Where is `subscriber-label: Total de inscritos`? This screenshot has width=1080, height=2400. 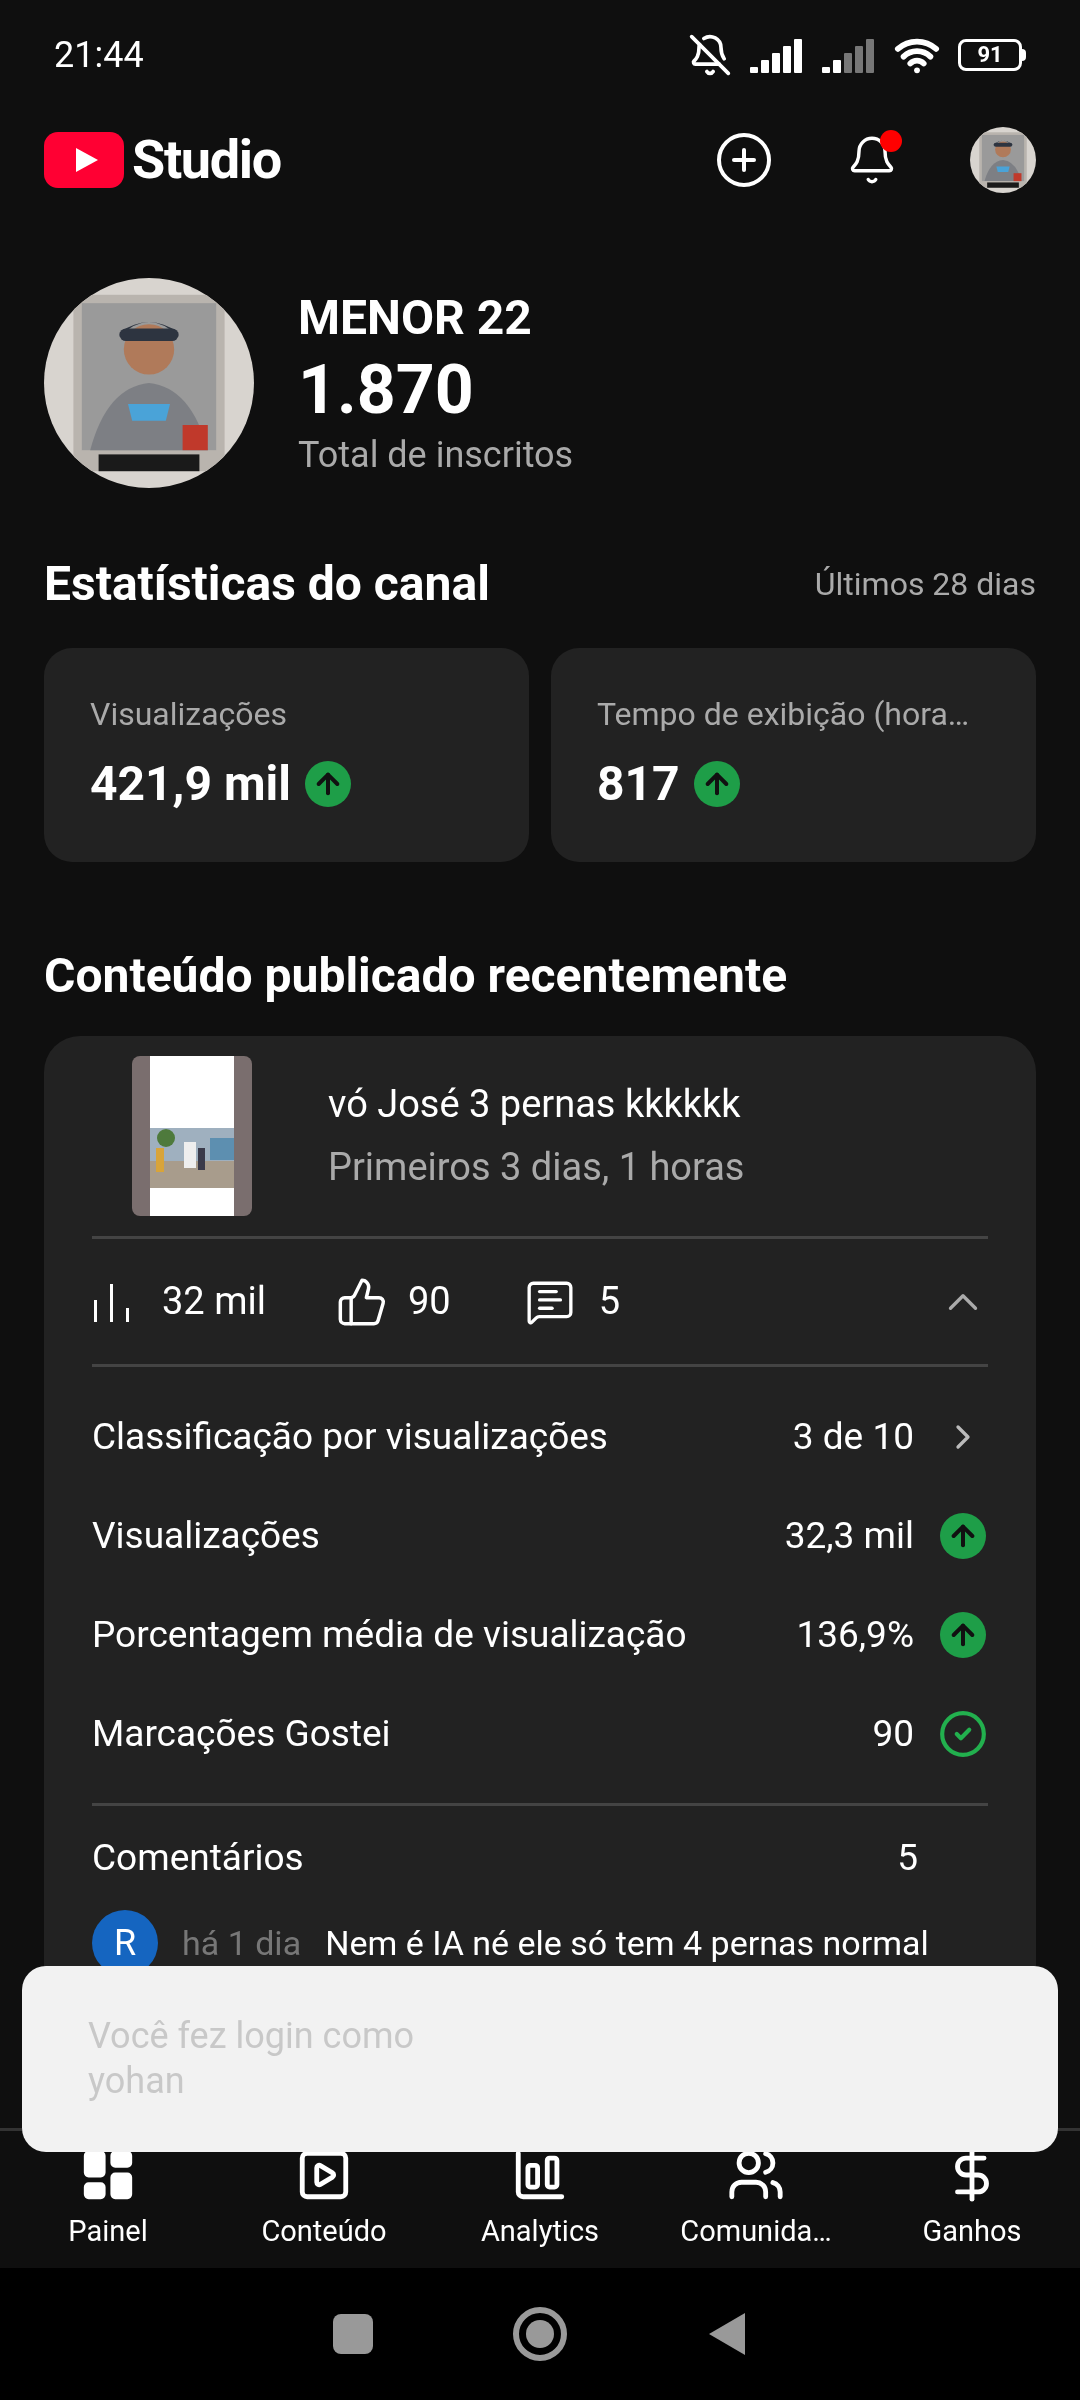 subscriber-label: Total de inscritos is located at coordinates (436, 455).